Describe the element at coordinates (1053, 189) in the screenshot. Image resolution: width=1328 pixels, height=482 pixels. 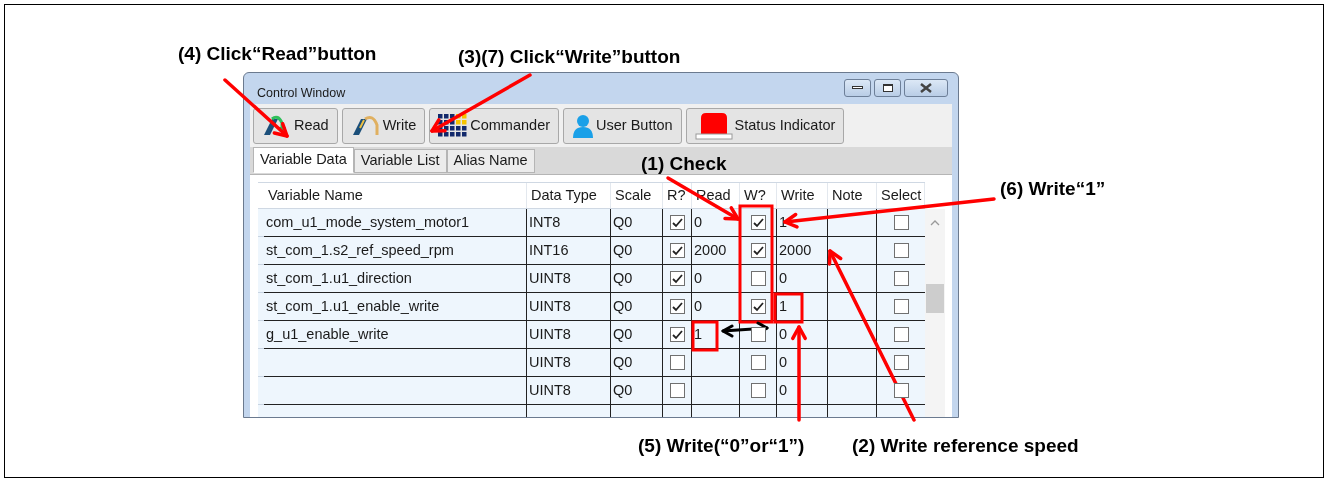
I see `callout-label: (6) Write“1”` at that location.